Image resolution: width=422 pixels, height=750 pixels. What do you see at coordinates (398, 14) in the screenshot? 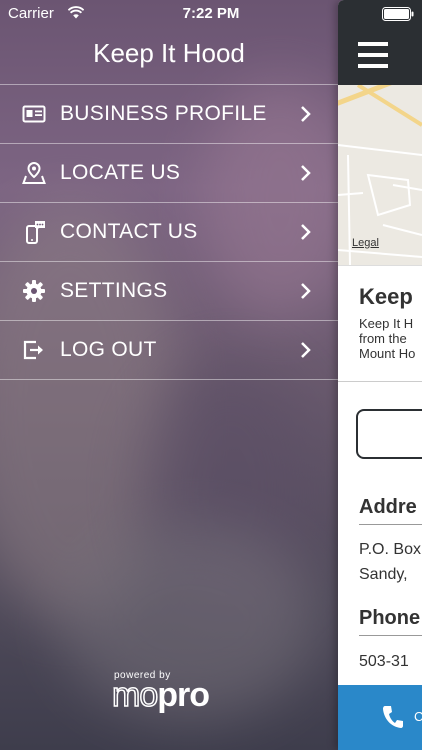
I see `battery-icon` at bounding box center [398, 14].